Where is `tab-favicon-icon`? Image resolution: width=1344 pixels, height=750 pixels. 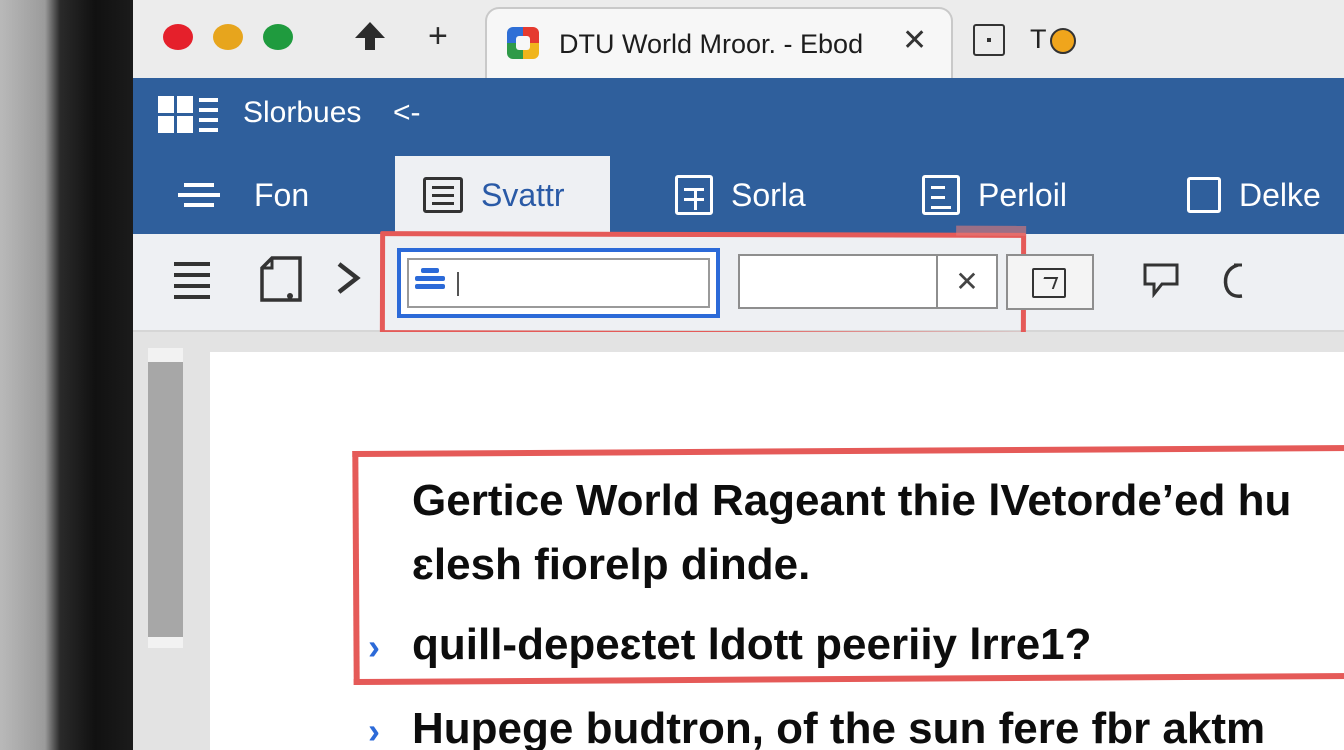 tab-favicon-icon is located at coordinates (523, 43).